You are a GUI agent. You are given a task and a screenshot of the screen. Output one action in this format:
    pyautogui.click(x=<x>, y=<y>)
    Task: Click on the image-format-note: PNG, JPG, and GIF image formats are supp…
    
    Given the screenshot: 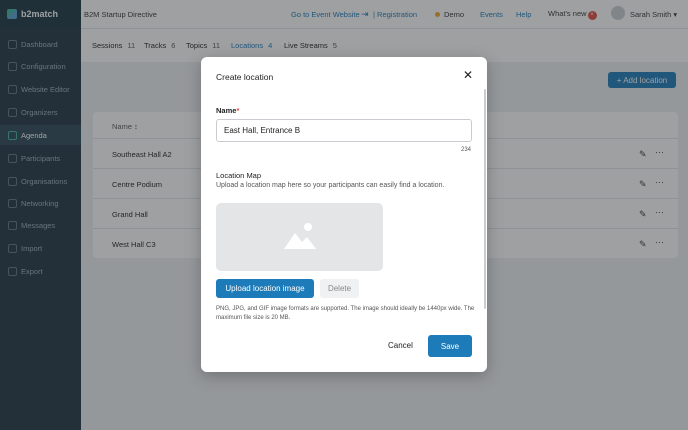 What is the action you would take?
    pyautogui.click(x=345, y=313)
    